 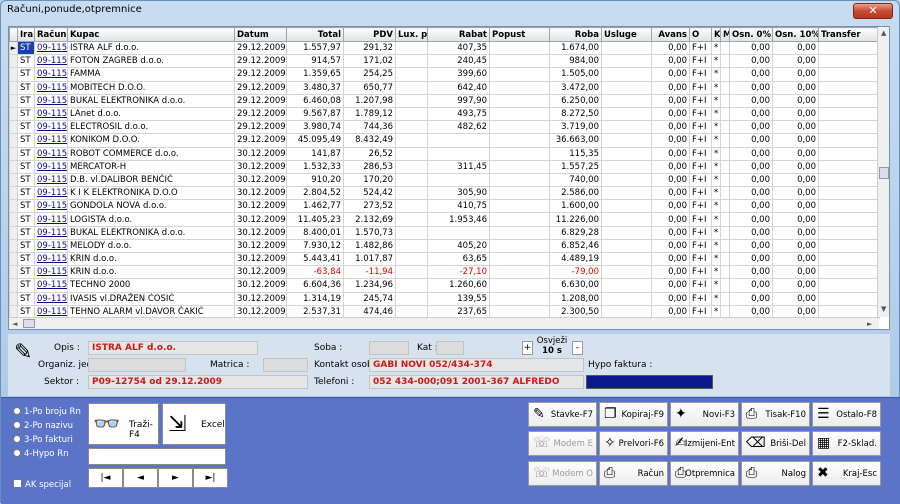 What do you see at coordinates (704, 414) in the screenshot?
I see `novi-f3-button: ✦ Novi-F3` at bounding box center [704, 414].